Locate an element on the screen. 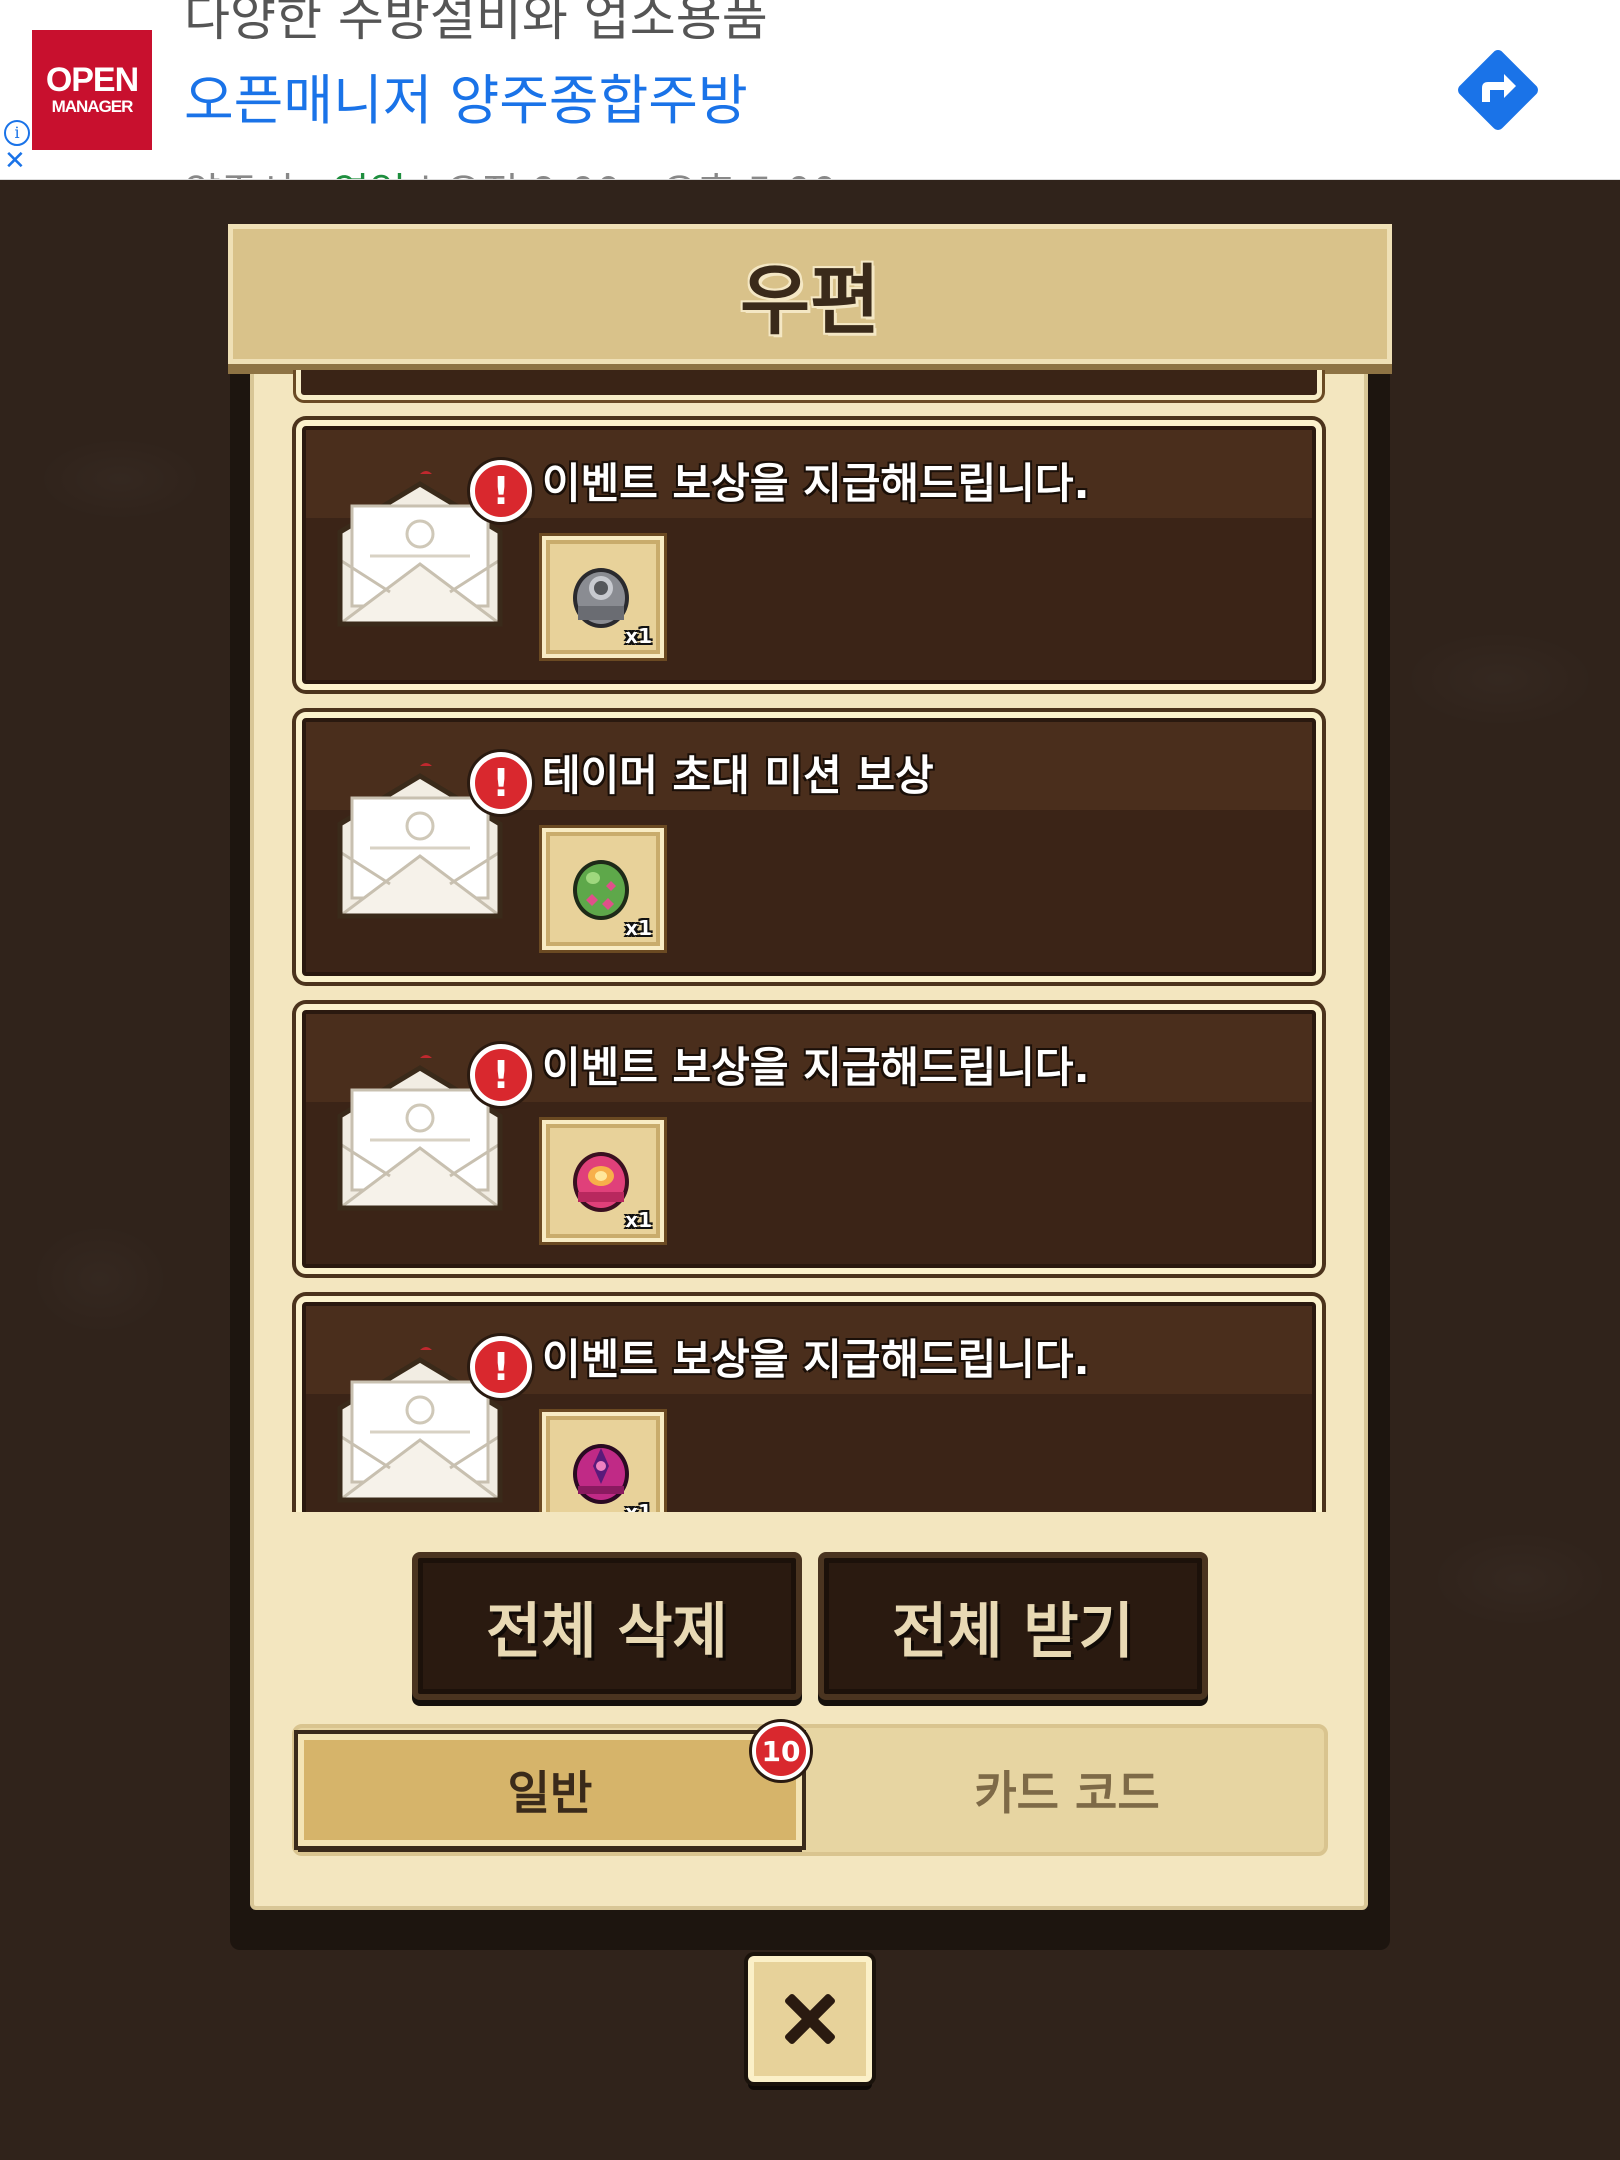  tab-general: 일반 is located at coordinates (550, 1790).